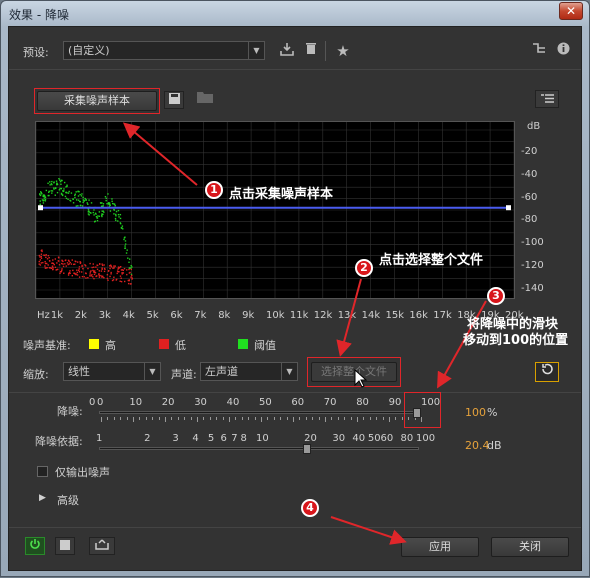 This screenshot has width=590, height=578. What do you see at coordinates (281, 194) in the screenshot?
I see `annotation-text-1: 点击采集噪声样本` at bounding box center [281, 194].